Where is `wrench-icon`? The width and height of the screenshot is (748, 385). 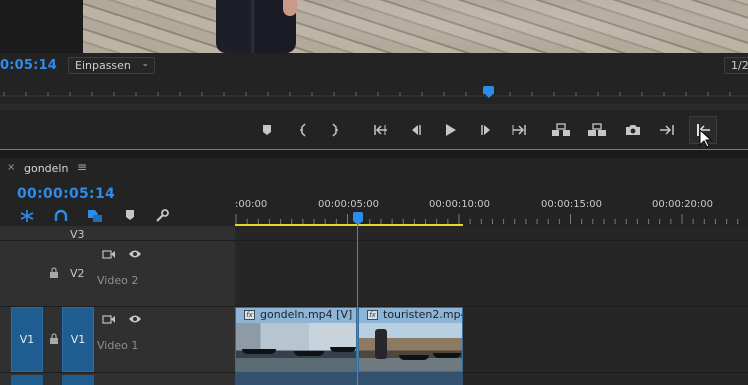 wrench-icon is located at coordinates (162, 216).